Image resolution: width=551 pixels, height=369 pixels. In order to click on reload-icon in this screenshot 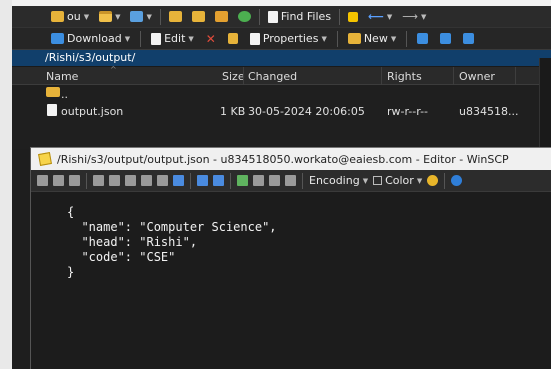, I will do `click(58, 180)`.